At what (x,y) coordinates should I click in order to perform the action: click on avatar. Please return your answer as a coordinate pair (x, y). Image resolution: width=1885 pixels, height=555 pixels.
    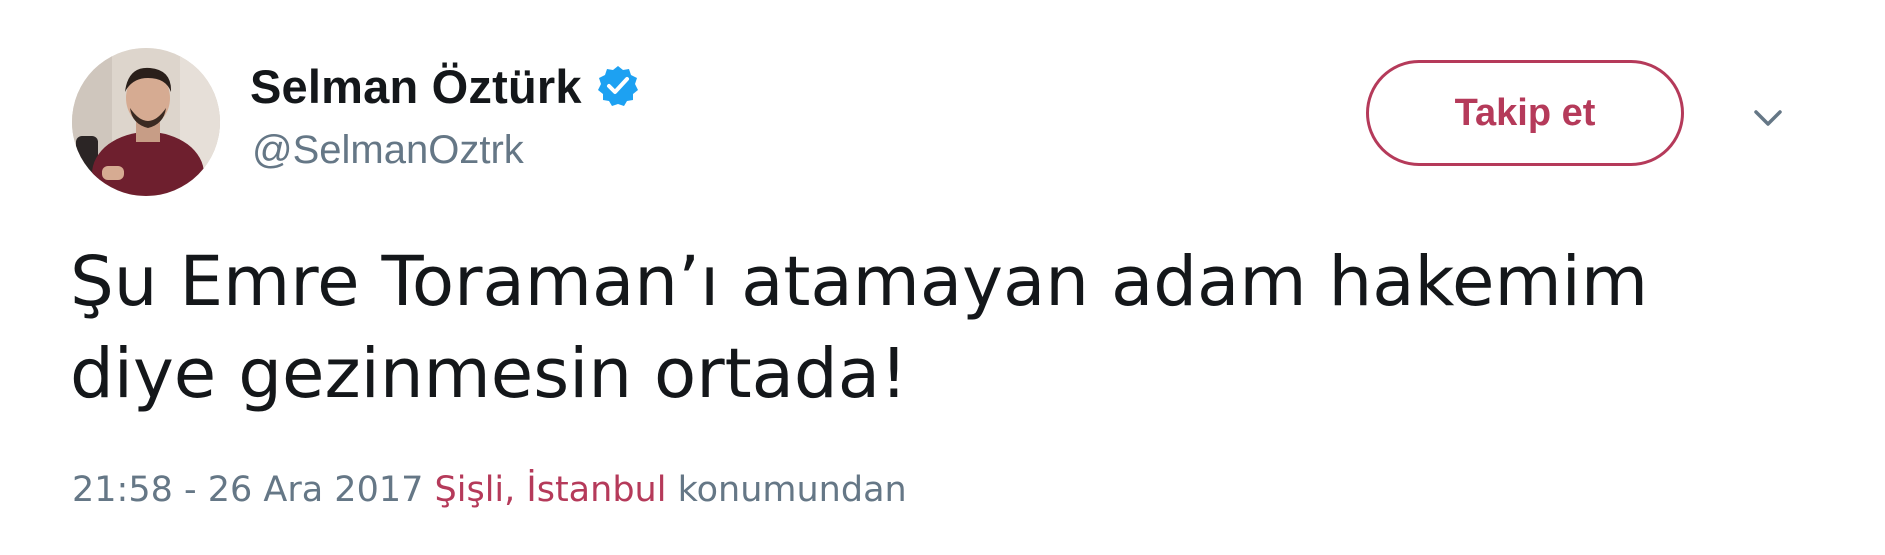
    Looking at the image, I should click on (146, 122).